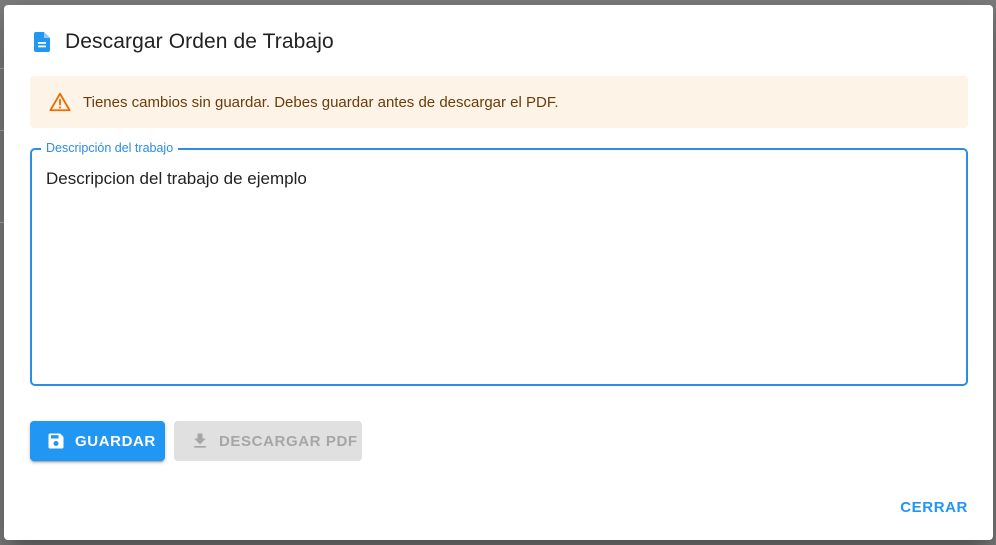 This screenshot has height=545, width=996. I want to click on dialog-title: Descargar Orden de Trabajo, so click(199, 41).